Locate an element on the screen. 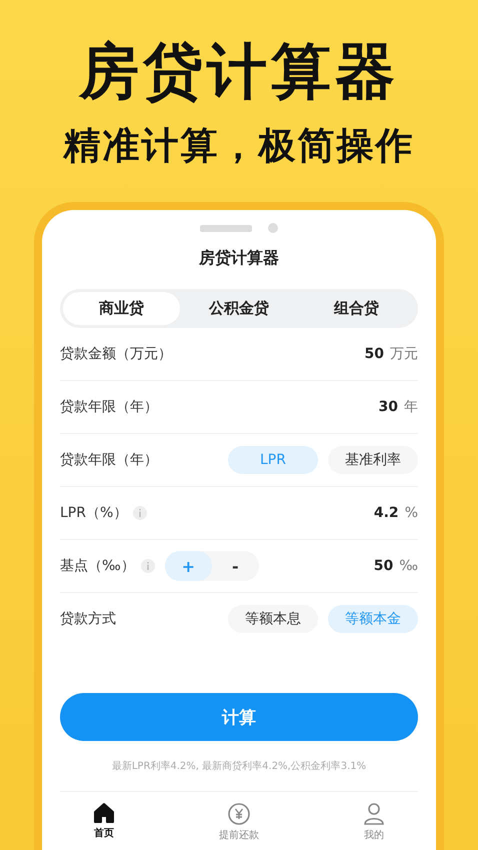  subtitle: 精准计算，极简操作 is located at coordinates (239, 146).